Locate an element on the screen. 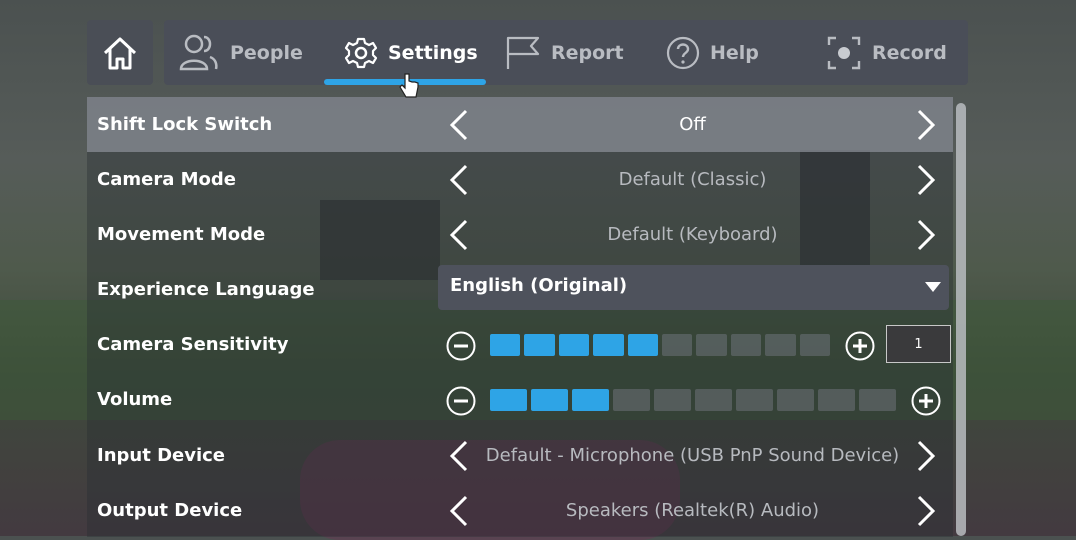 This screenshot has height=540, width=1076. setting-value: Off is located at coordinates (692, 124).